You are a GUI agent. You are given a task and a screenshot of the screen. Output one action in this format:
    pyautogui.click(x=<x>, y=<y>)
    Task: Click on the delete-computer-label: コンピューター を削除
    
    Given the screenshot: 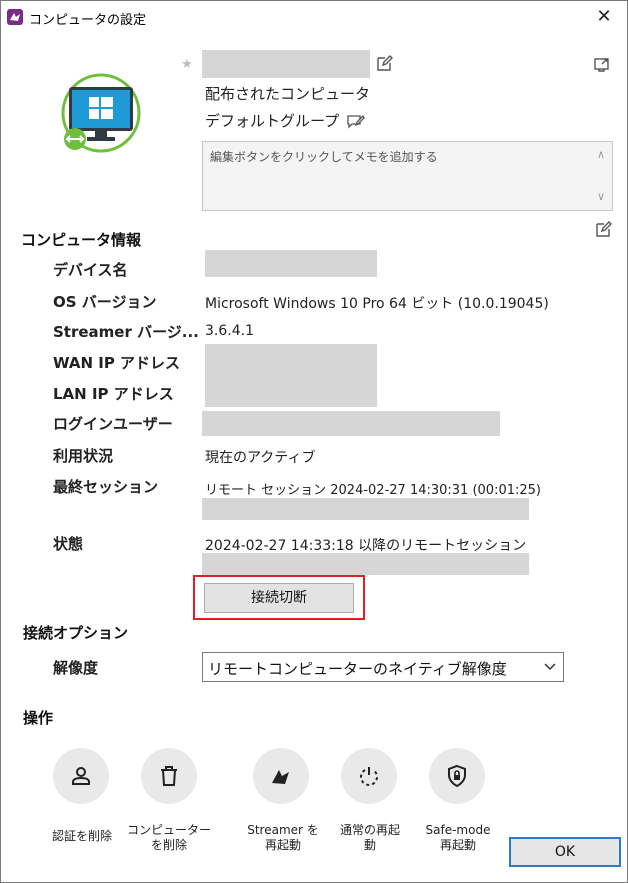 What is the action you would take?
    pyautogui.click(x=168, y=837)
    